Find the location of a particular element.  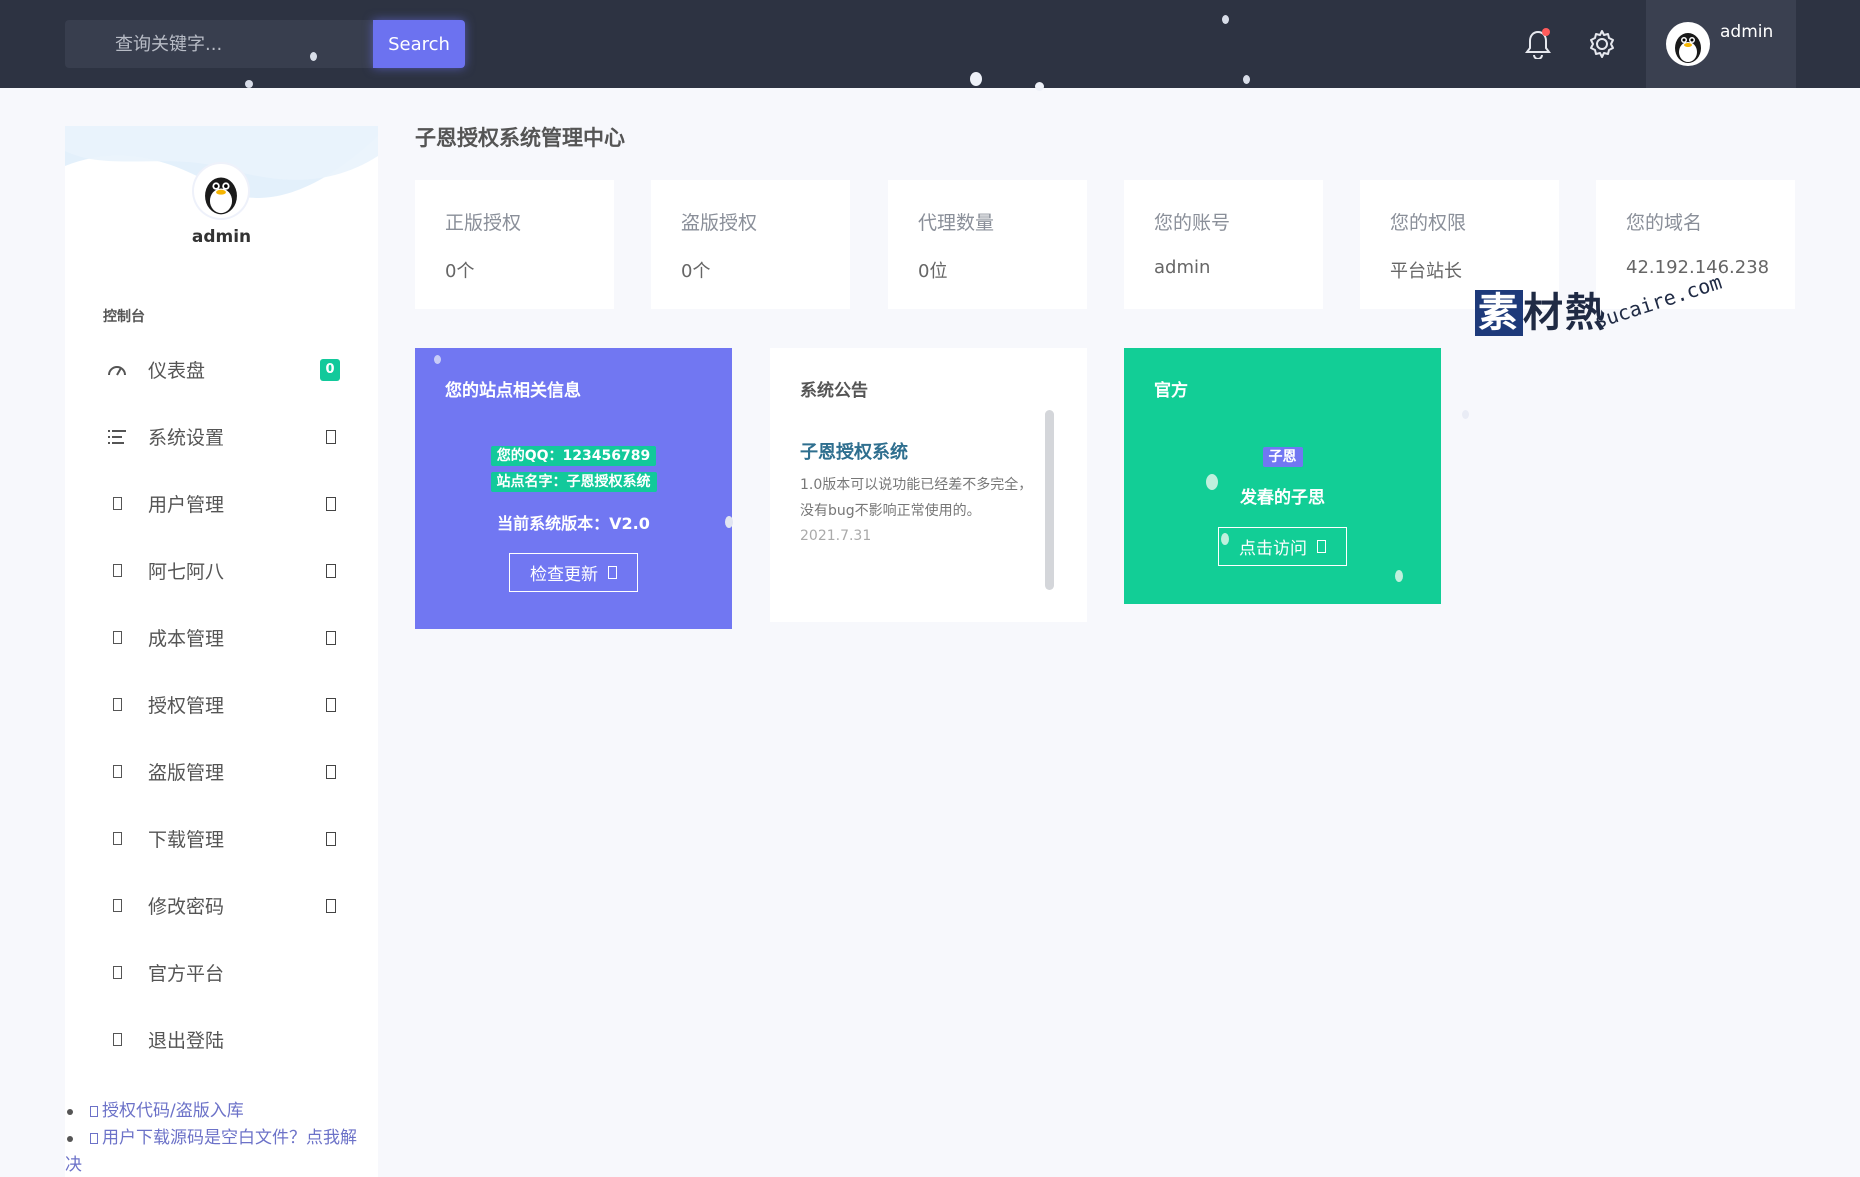

panel-title: 系统公告 is located at coordinates (834, 391).